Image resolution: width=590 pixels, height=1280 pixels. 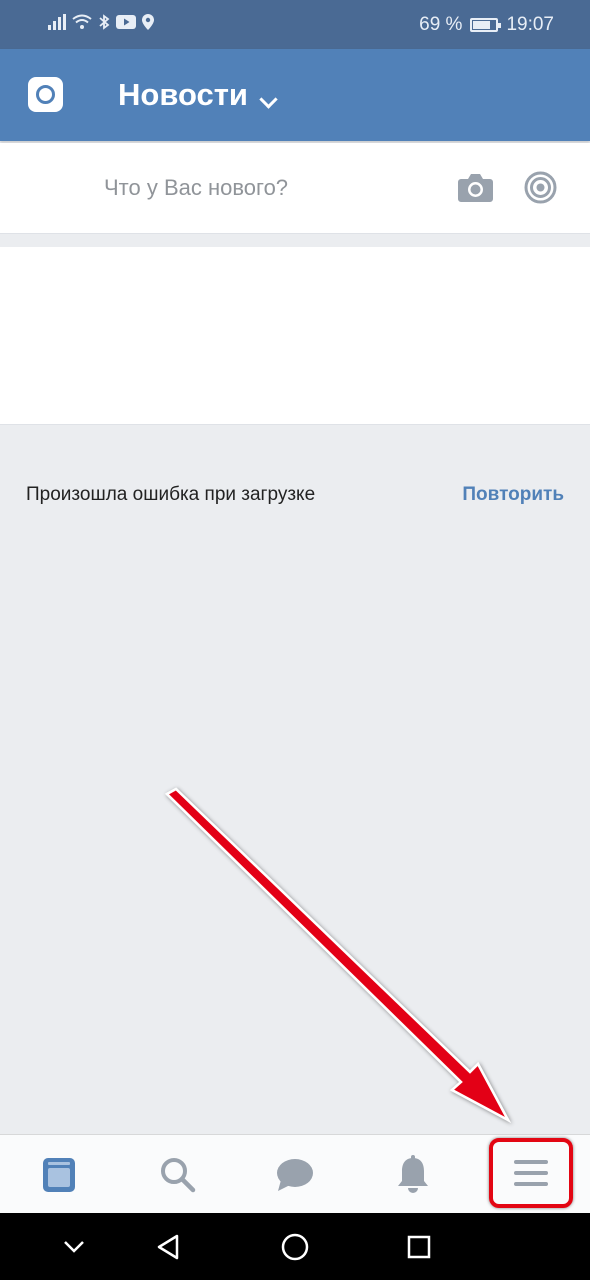 What do you see at coordinates (513, 495) in the screenshot?
I see `retry-button: Повторить` at bounding box center [513, 495].